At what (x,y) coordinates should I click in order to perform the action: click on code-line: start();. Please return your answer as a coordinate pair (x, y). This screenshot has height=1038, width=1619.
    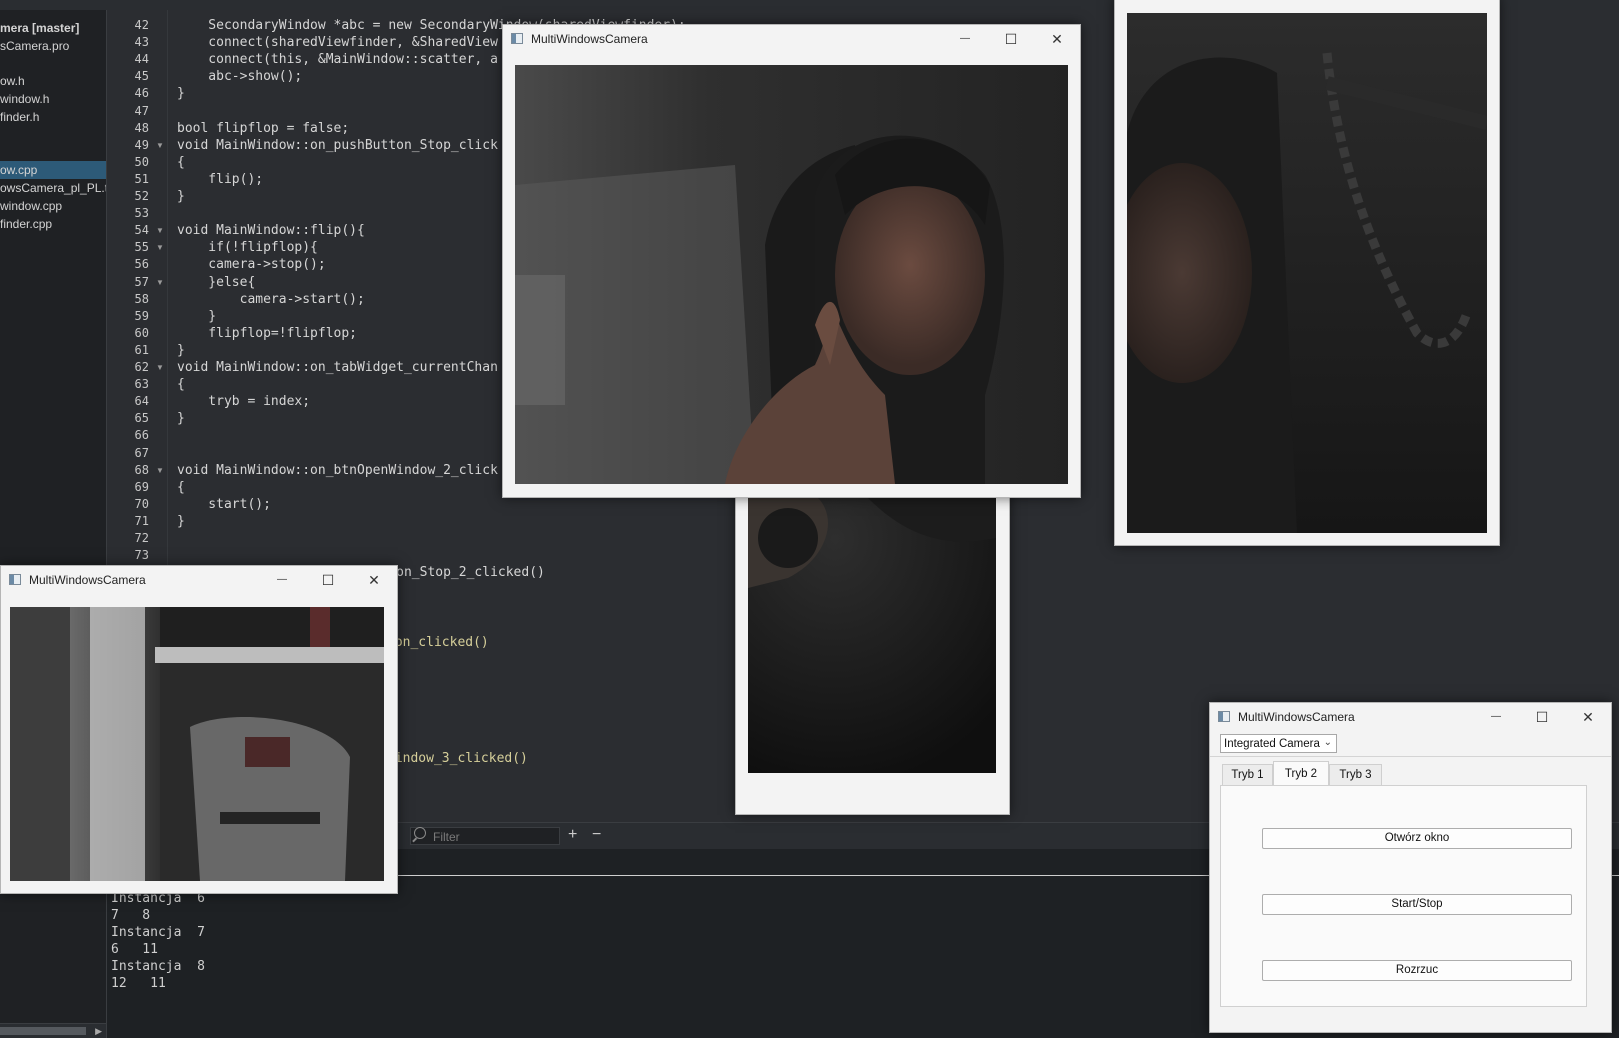
    Looking at the image, I should click on (224, 504).